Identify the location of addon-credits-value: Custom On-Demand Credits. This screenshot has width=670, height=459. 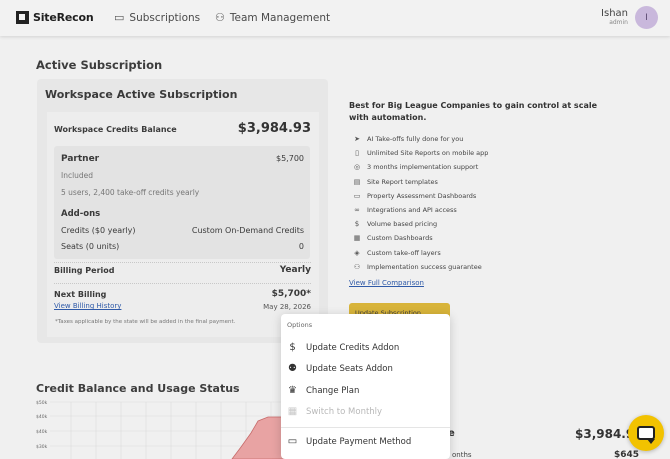
(247, 230).